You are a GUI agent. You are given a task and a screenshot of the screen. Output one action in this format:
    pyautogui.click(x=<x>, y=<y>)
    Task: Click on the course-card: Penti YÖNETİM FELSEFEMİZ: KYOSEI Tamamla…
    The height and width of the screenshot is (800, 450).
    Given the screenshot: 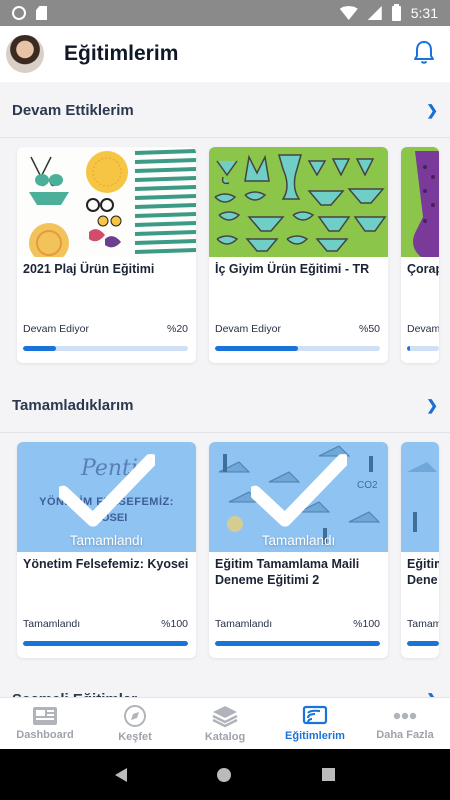 What is the action you would take?
    pyautogui.click(x=106, y=550)
    